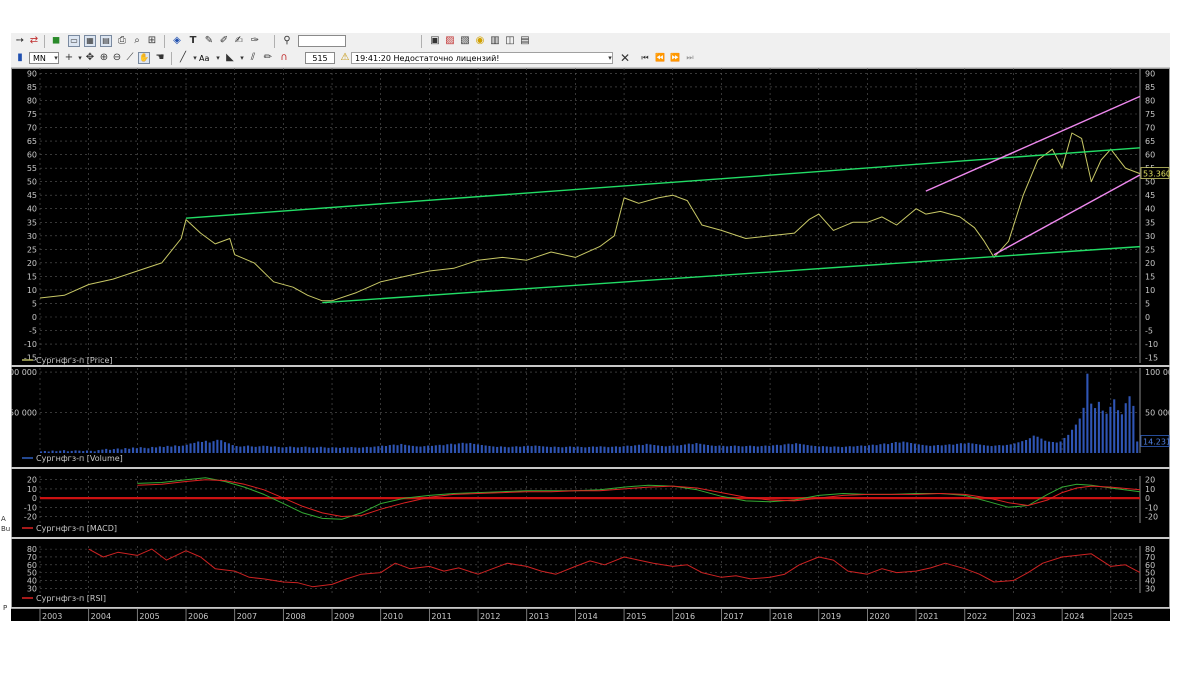 The image size is (1200, 675). I want to click on arrow-right-icon: ➙, so click(20, 41).